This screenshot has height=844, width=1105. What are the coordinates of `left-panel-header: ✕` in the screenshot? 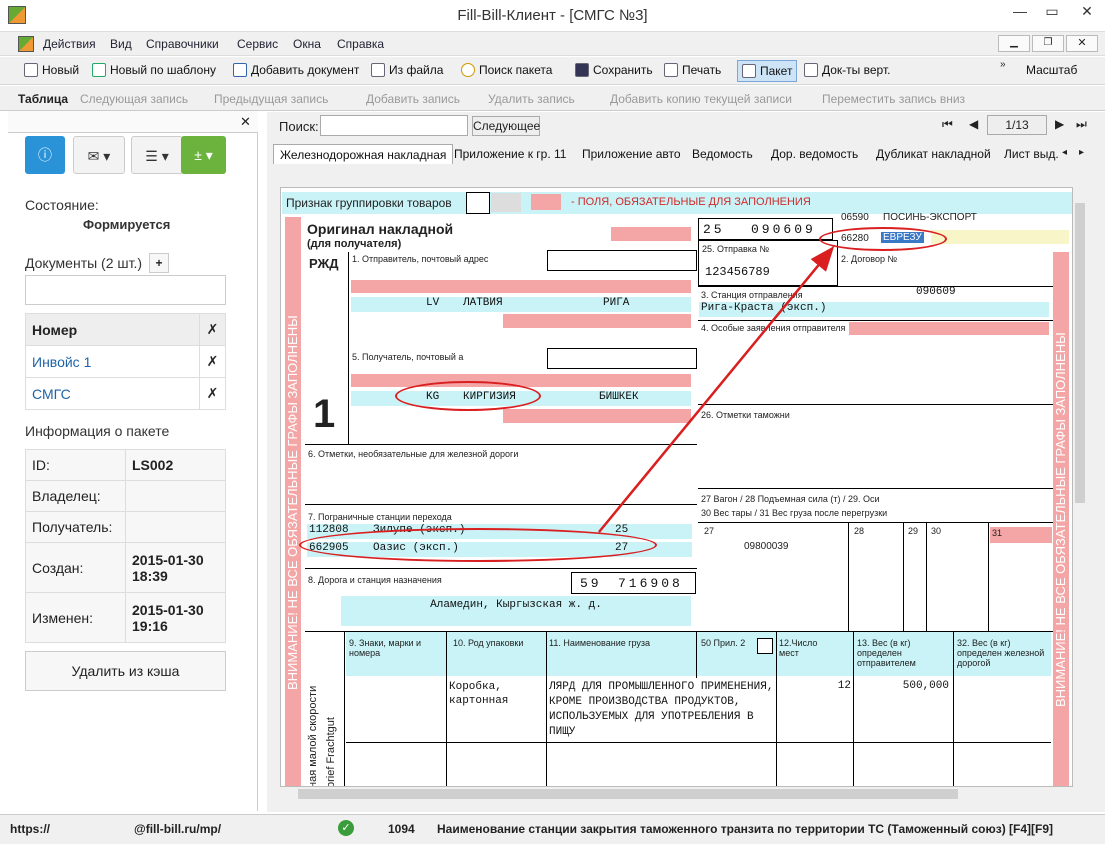 It's located at (133, 122).